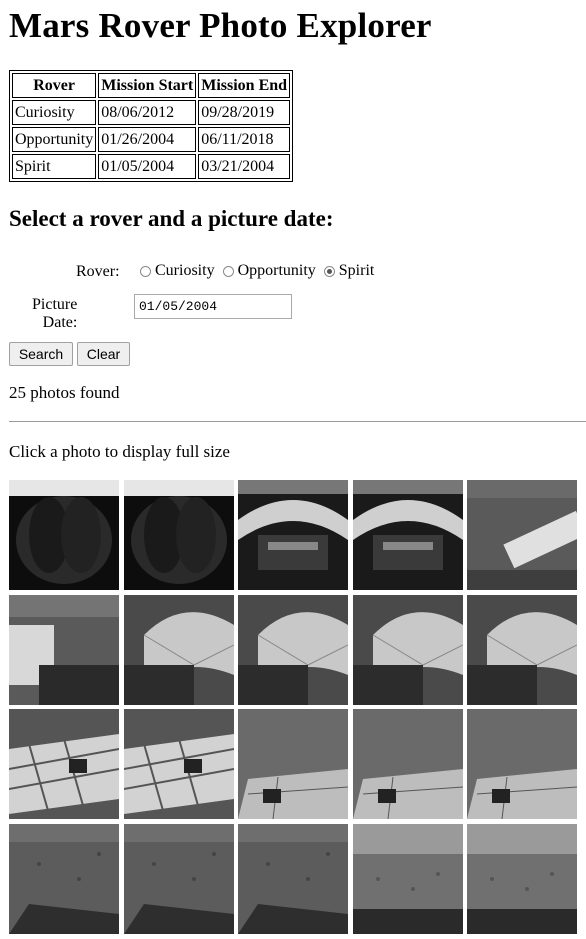 The height and width of the screenshot is (939, 586). I want to click on rover-option-curiosity: Curiosity, so click(177, 271).